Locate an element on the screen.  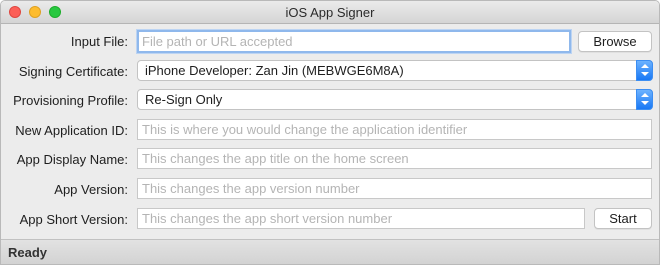
app-version-field is located at coordinates (394, 188).